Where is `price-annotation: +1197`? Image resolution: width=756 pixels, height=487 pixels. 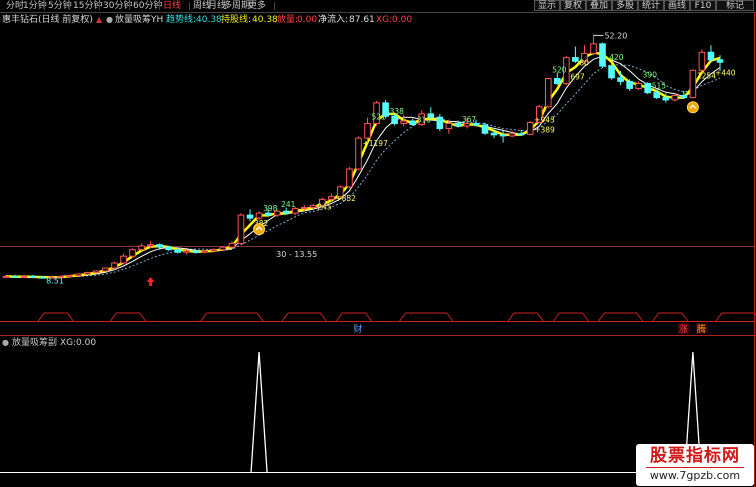 price-annotation: +1197 is located at coordinates (375, 143).